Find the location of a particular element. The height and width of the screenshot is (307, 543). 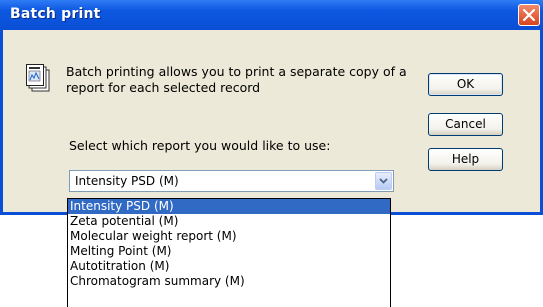

chevron-down-icon is located at coordinates (383, 181).